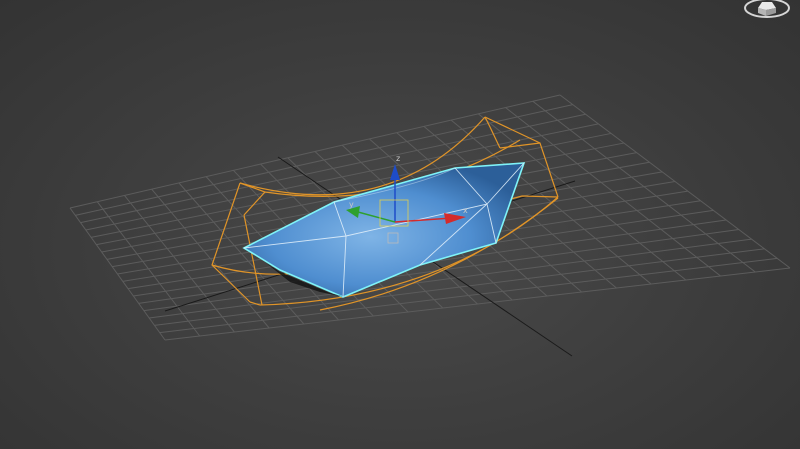 The image size is (800, 449). Describe the element at coordinates (351, 204) in the screenshot. I see `y-axis-label: y` at that location.